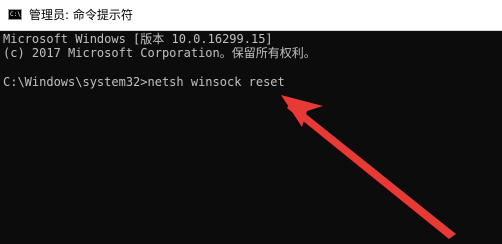  Describe the element at coordinates (159, 53) in the screenshot. I see `console-line-copyright: (c) 2017 Microsoft Corporation。保留所有权利。` at that location.